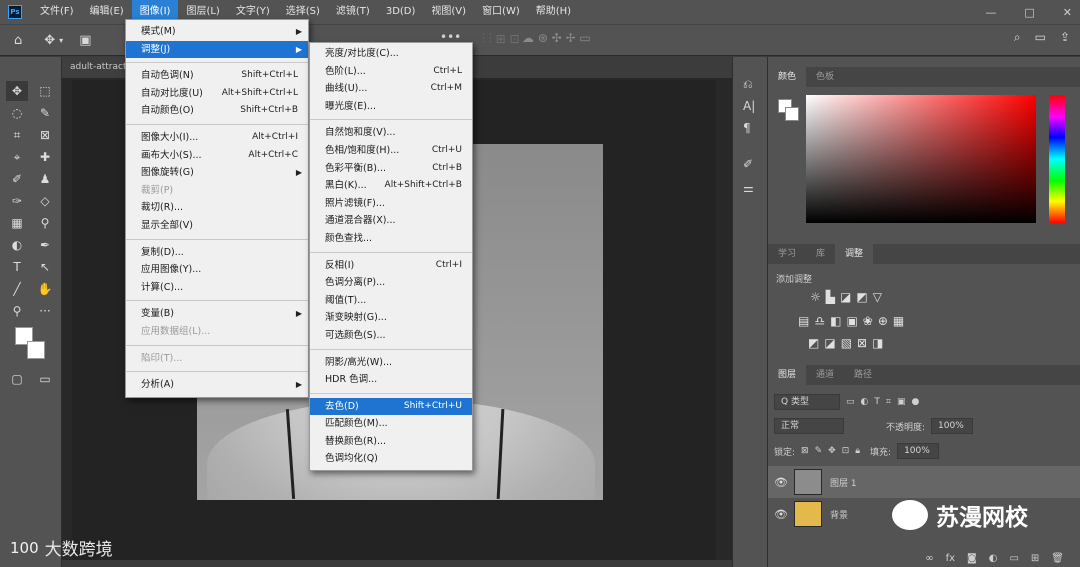 The height and width of the screenshot is (567, 1080). Describe the element at coordinates (749, 106) in the screenshot. I see `character-icon: A|` at that location.